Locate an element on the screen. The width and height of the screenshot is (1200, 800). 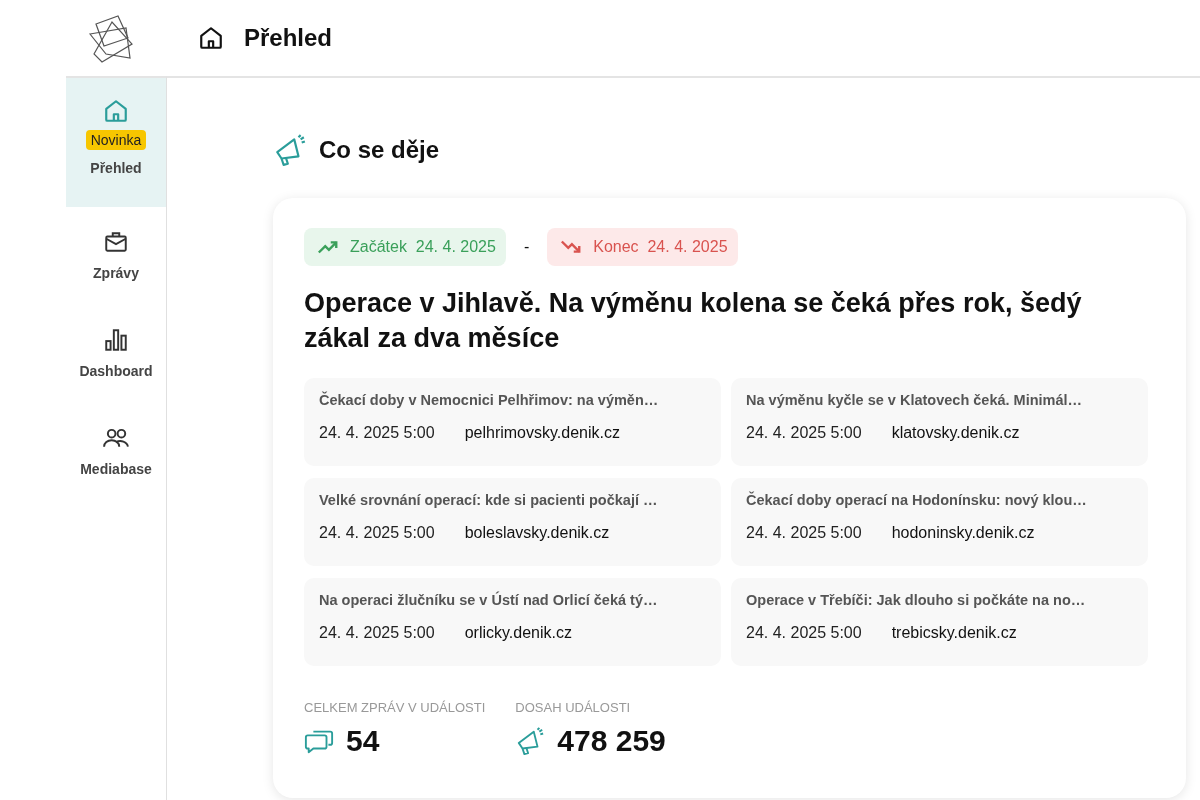
article-source: boleslavsky.denik.cz is located at coordinates (537, 533).